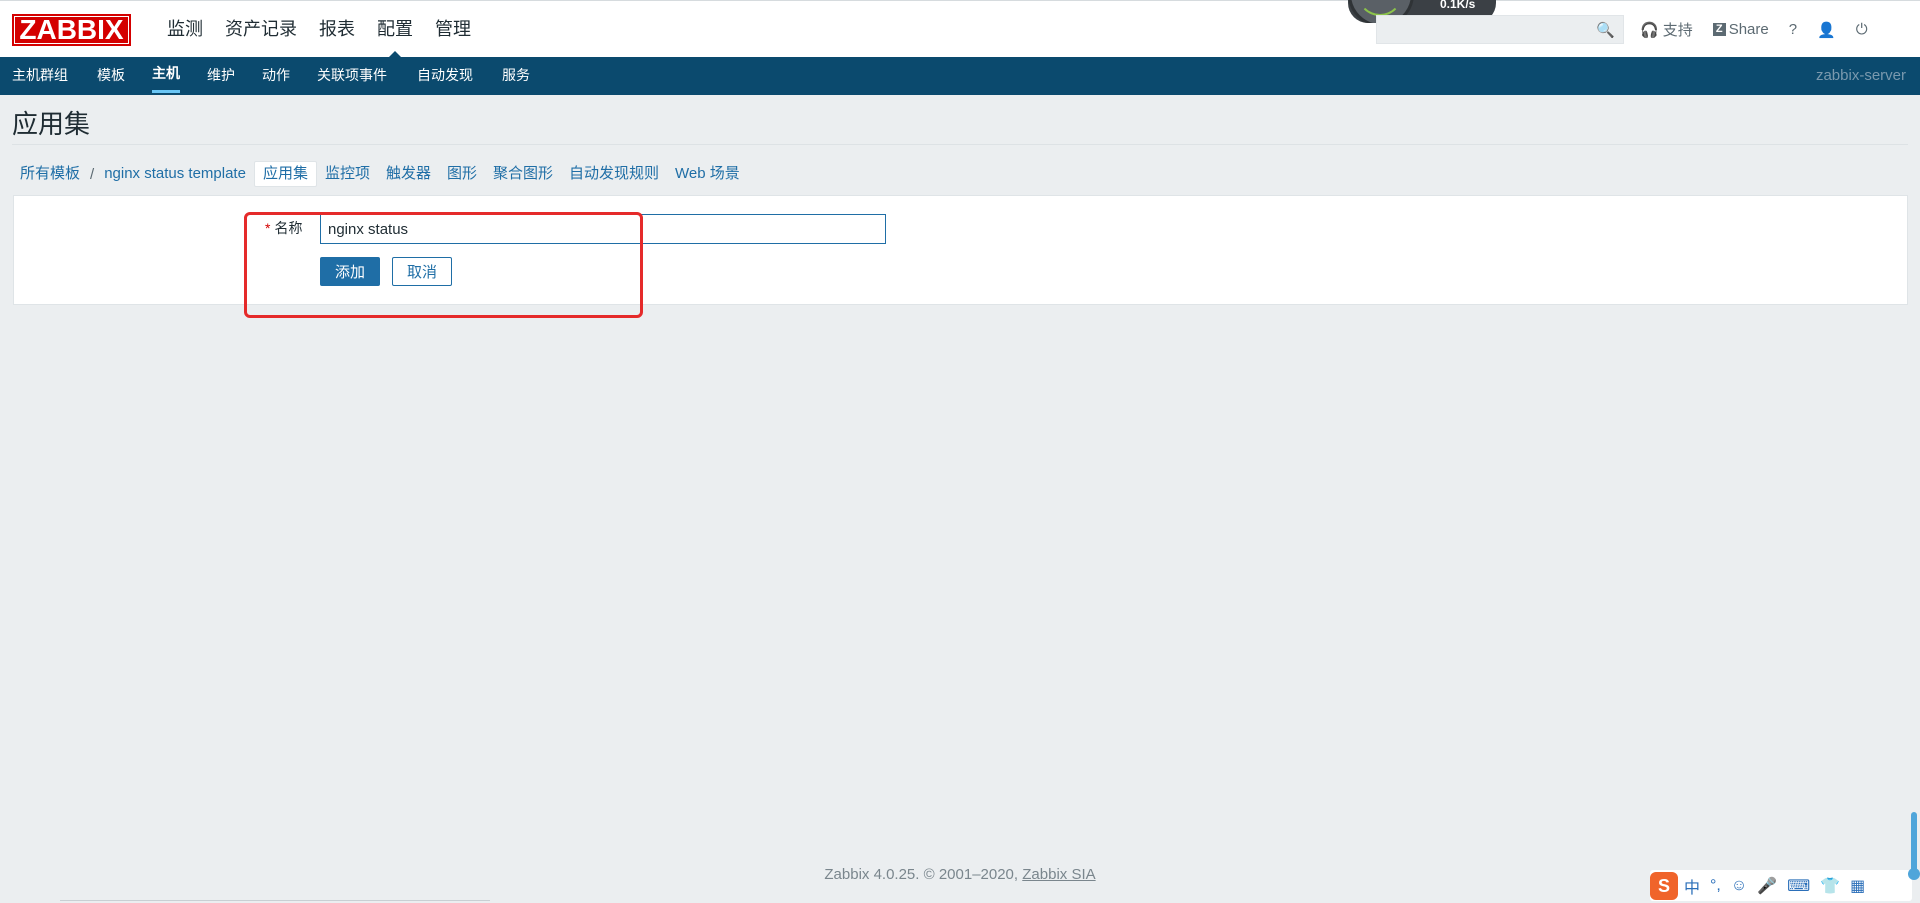 The image size is (1920, 903). What do you see at coordinates (1857, 886) in the screenshot?
I see `ime-toolbox-icon: ▦` at bounding box center [1857, 886].